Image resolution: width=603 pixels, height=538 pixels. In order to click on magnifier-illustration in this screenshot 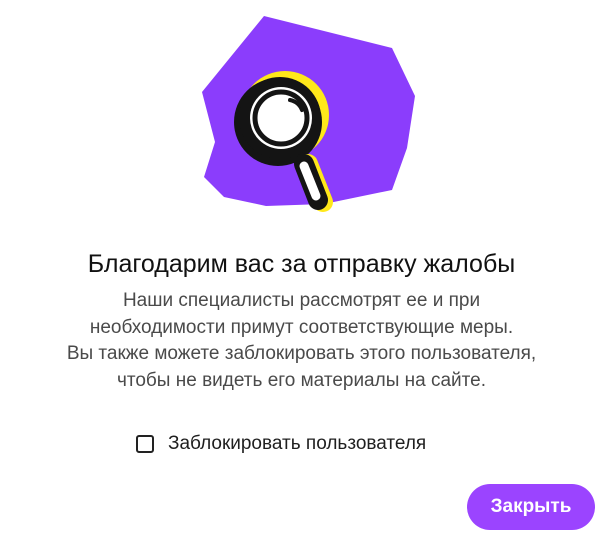, I will do `click(308, 114)`.